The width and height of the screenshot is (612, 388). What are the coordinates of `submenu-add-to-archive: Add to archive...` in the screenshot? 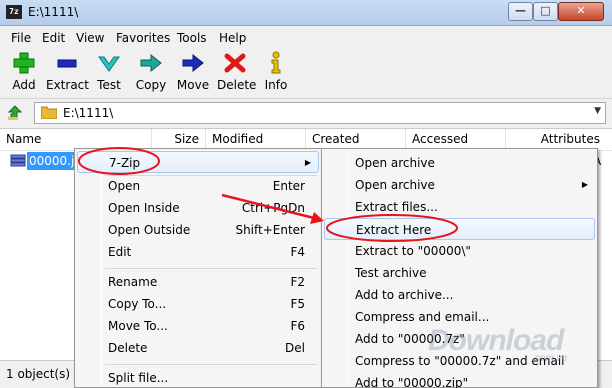 It's located at (459, 295).